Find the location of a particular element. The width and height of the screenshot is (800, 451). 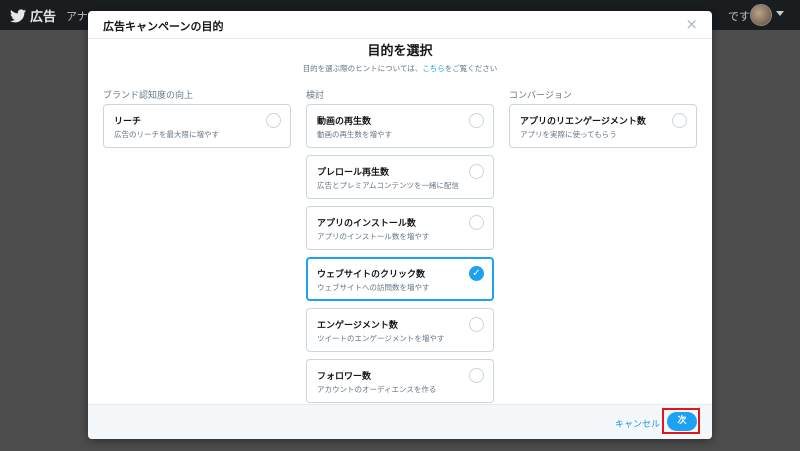

objective-card-followers: フォロワー数 アカウントのオーディエンスを作る is located at coordinates (400, 381).